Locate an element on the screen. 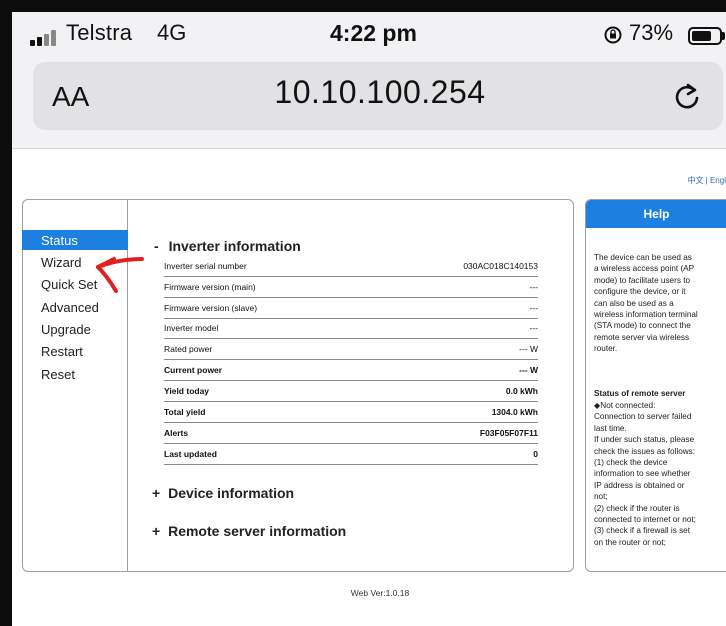 Image resolution: width=726 pixels, height=626 pixels. table-row: Yield today 0.0 kWh is located at coordinates (351, 391).